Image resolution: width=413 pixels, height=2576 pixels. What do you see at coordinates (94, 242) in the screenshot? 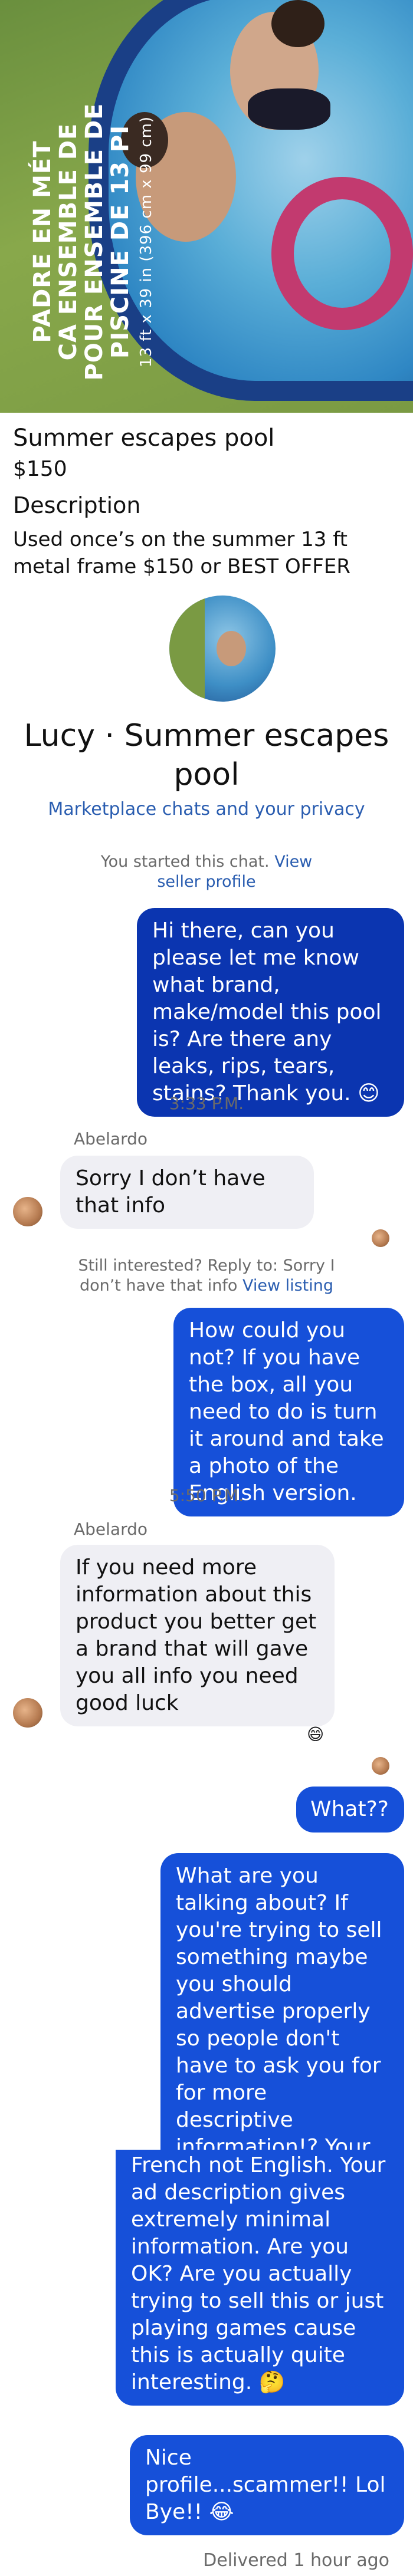
I see `rim-text-line: POUR ENSEMBLE DE` at bounding box center [94, 242].